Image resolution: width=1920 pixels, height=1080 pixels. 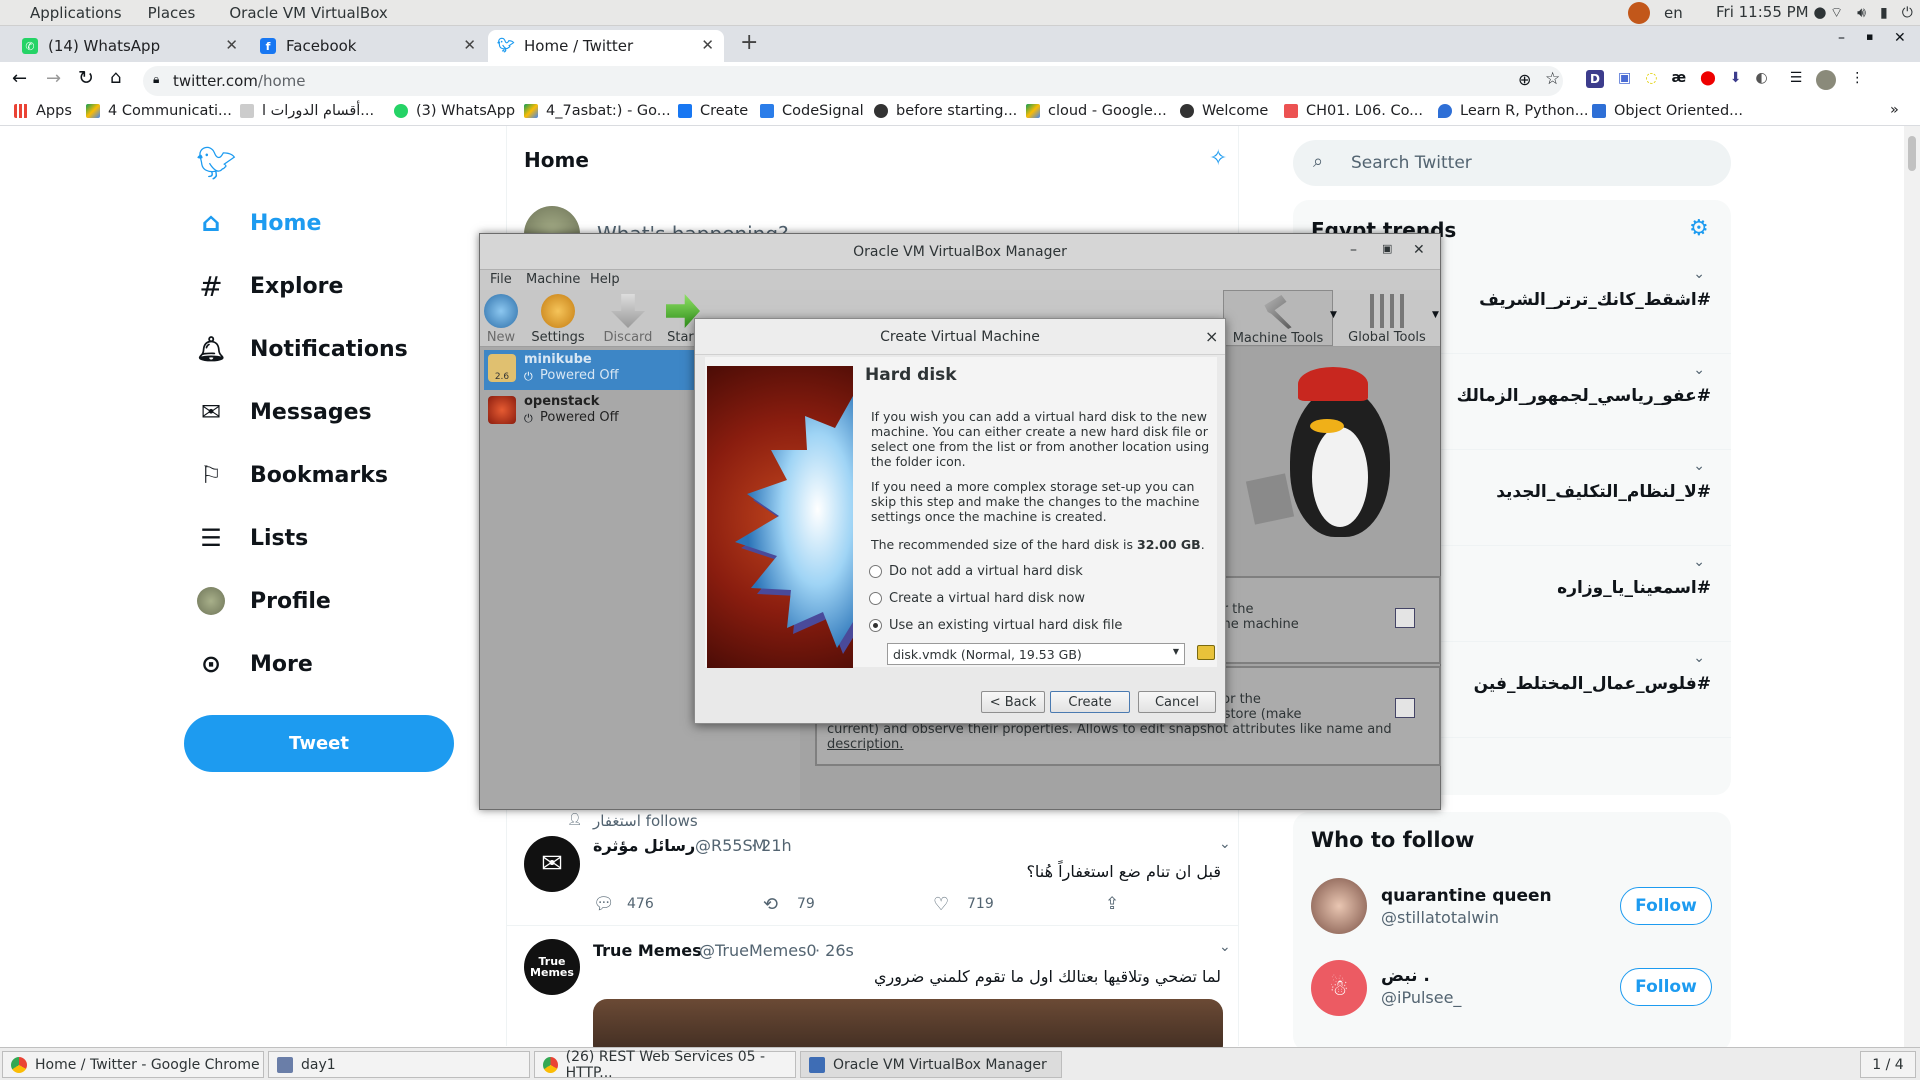 I want to click on address-bar: 🔒︎ twitter.com/home ⊕ ☆, so click(x=853, y=81).